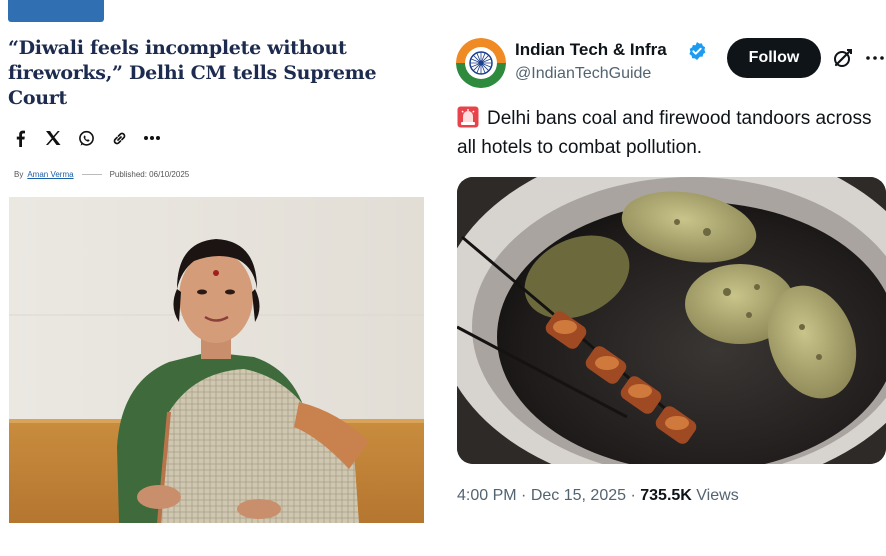 Image resolution: width=886 pixels, height=556 pixels. Describe the element at coordinates (697, 51) in the screenshot. I see `verified-badge-icon` at that location.